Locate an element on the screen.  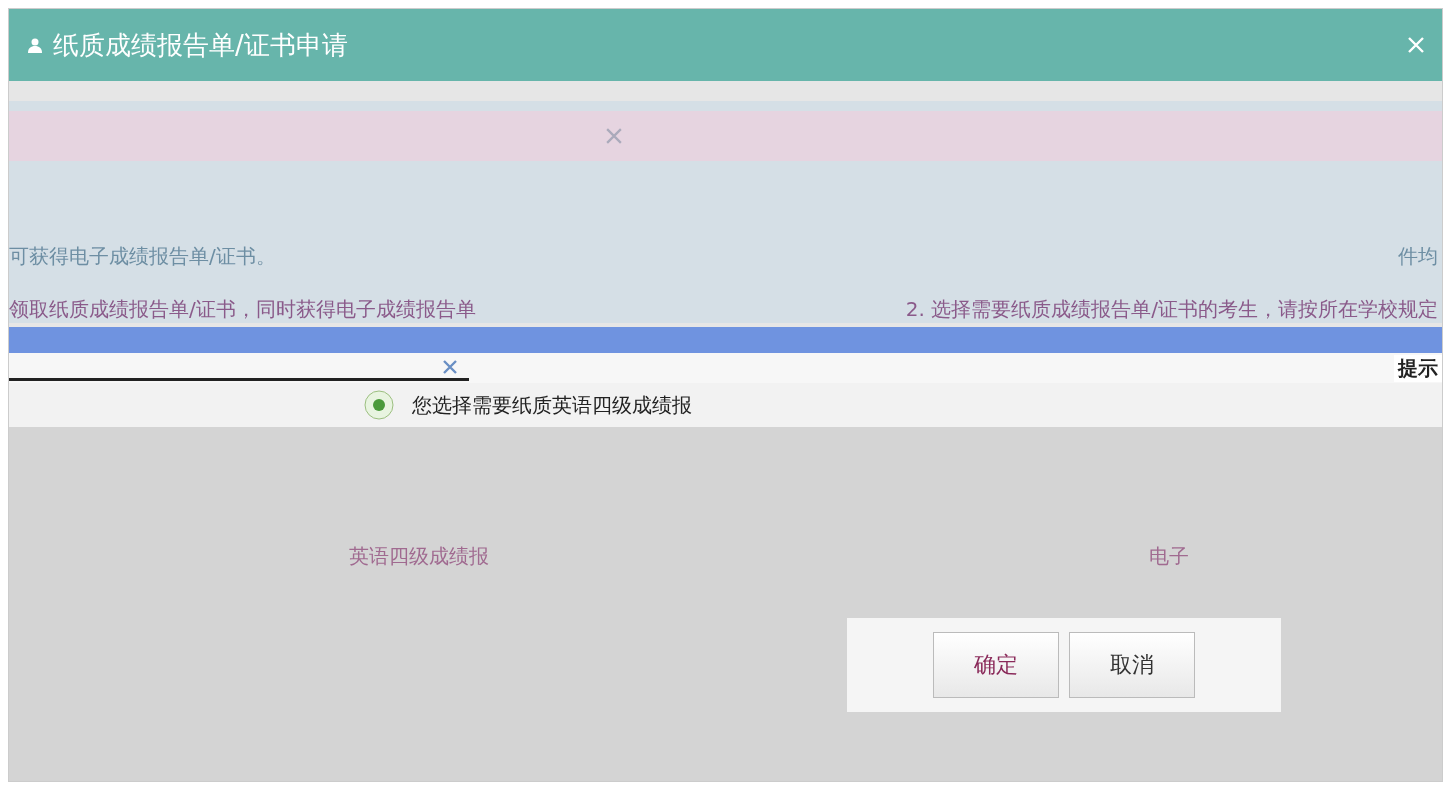
prompt-message: 您选择需要纸质英语四级成绩报 is located at coordinates (552, 405).